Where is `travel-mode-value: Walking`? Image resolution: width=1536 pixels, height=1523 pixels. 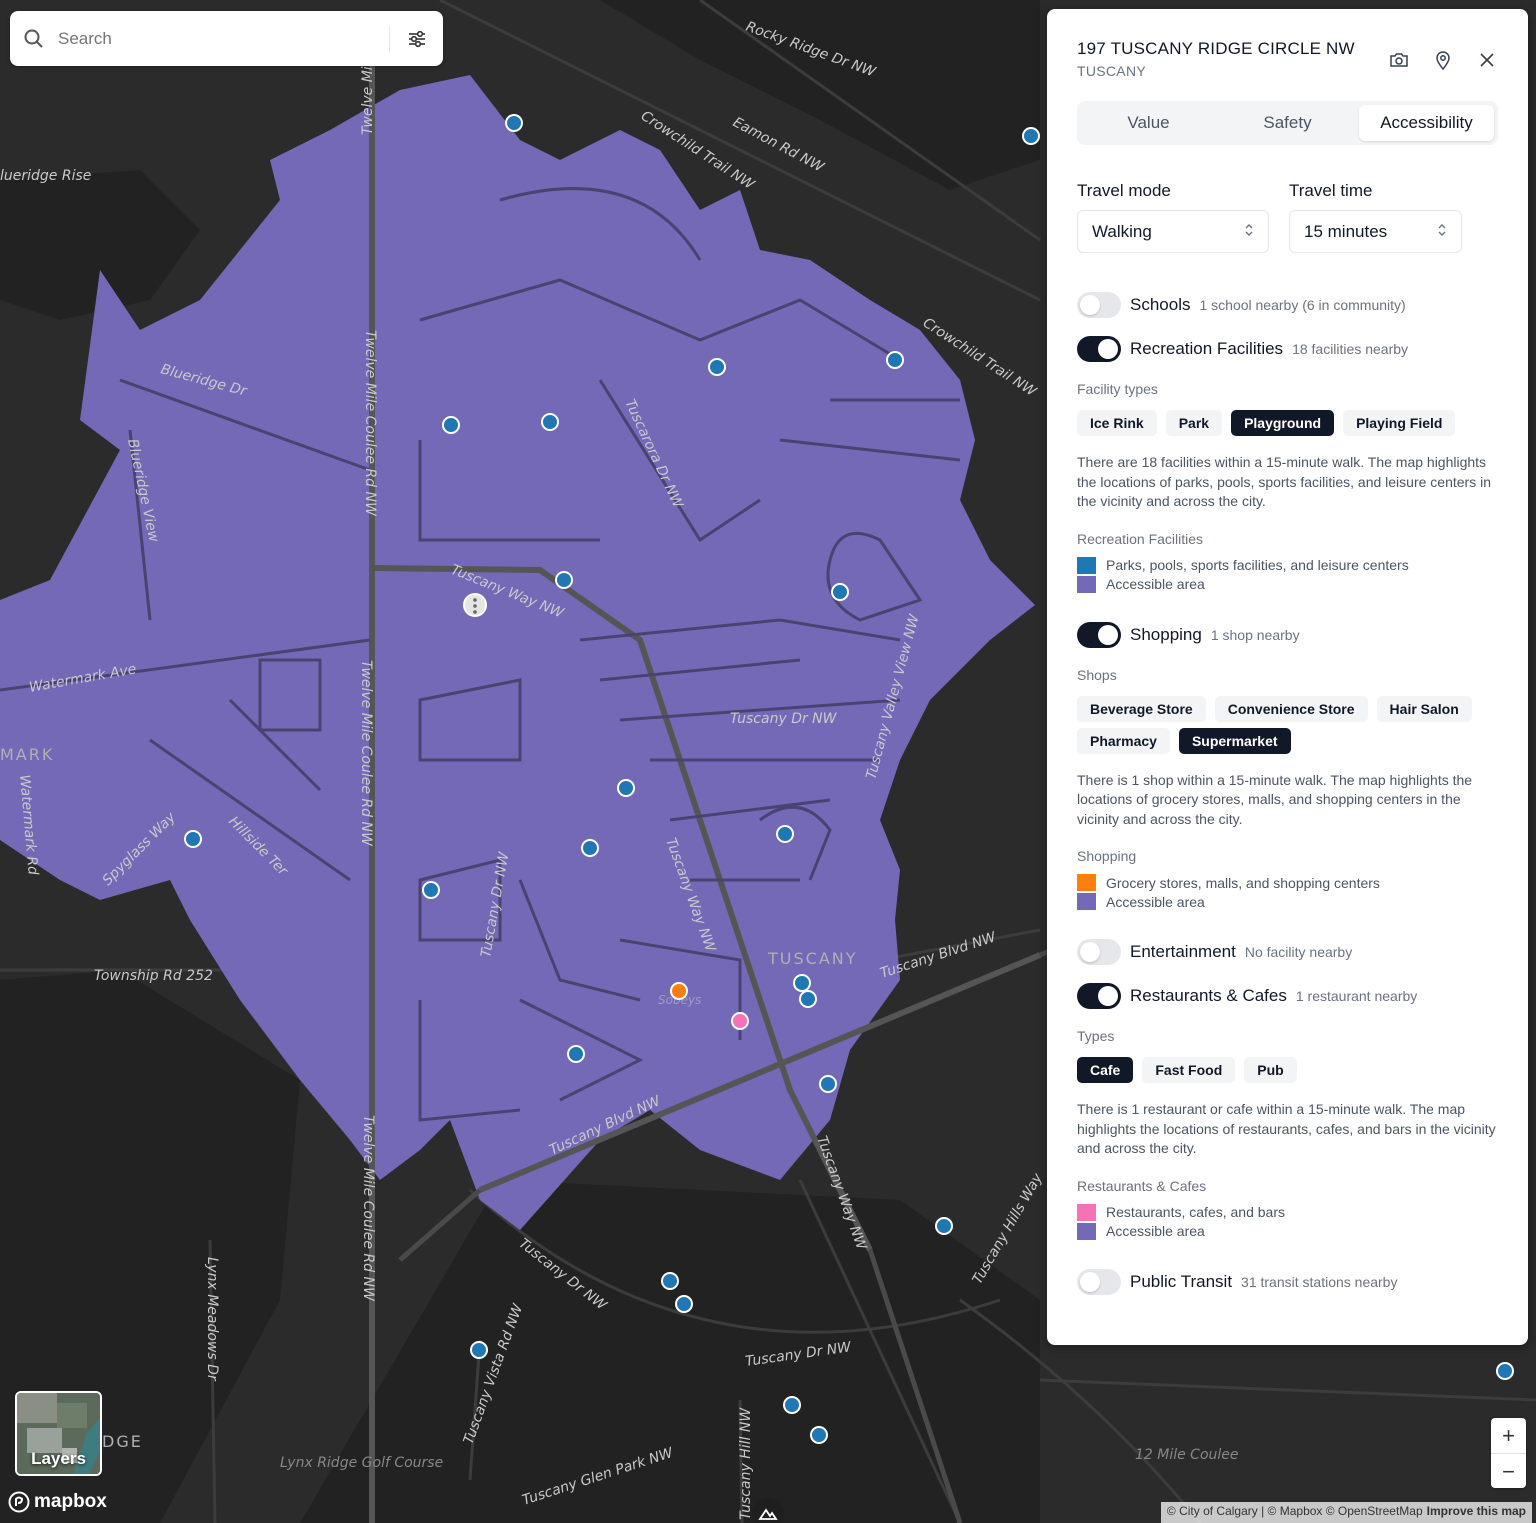 travel-mode-value: Walking is located at coordinates (1122, 231).